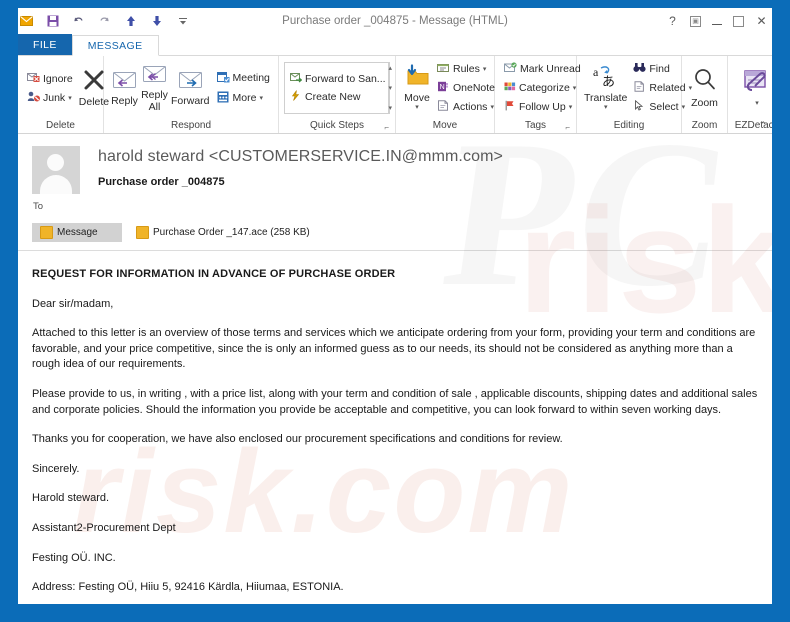 Image resolution: width=790 pixels, height=622 pixels. I want to click on ribbon-group-move: Move ▾ Rules ▾ N OneNote Actions ▾ Move, so click(445, 94).